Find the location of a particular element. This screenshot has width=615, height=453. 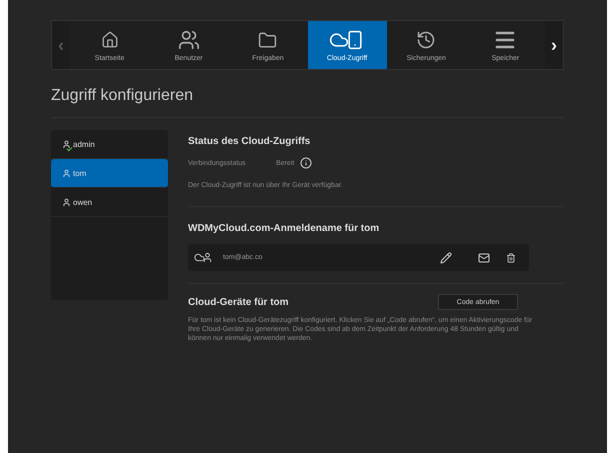

section-heading: Cloud-Geräte für tom is located at coordinates (238, 302).